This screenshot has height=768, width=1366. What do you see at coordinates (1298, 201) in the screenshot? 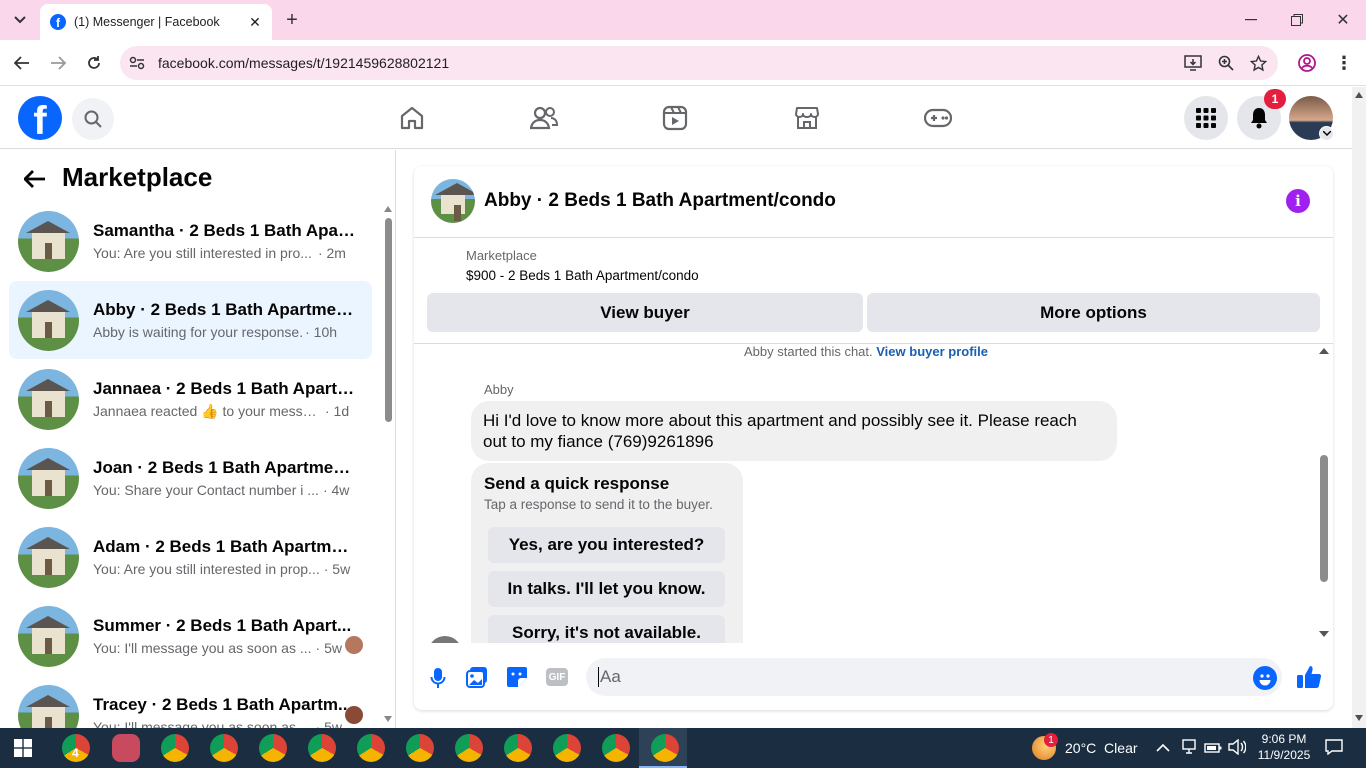
I see `info-icon: i` at bounding box center [1298, 201].